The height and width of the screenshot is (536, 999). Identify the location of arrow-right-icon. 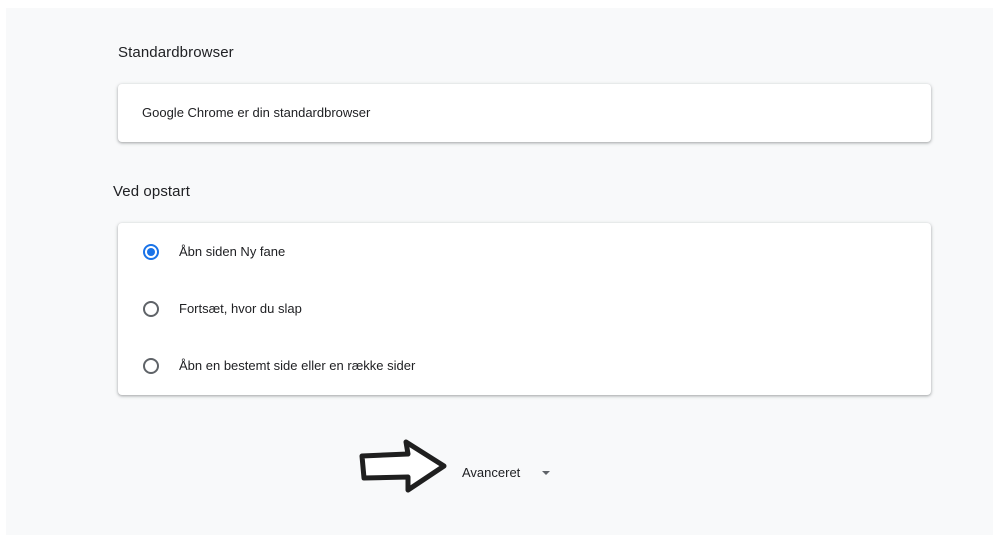
(403, 466).